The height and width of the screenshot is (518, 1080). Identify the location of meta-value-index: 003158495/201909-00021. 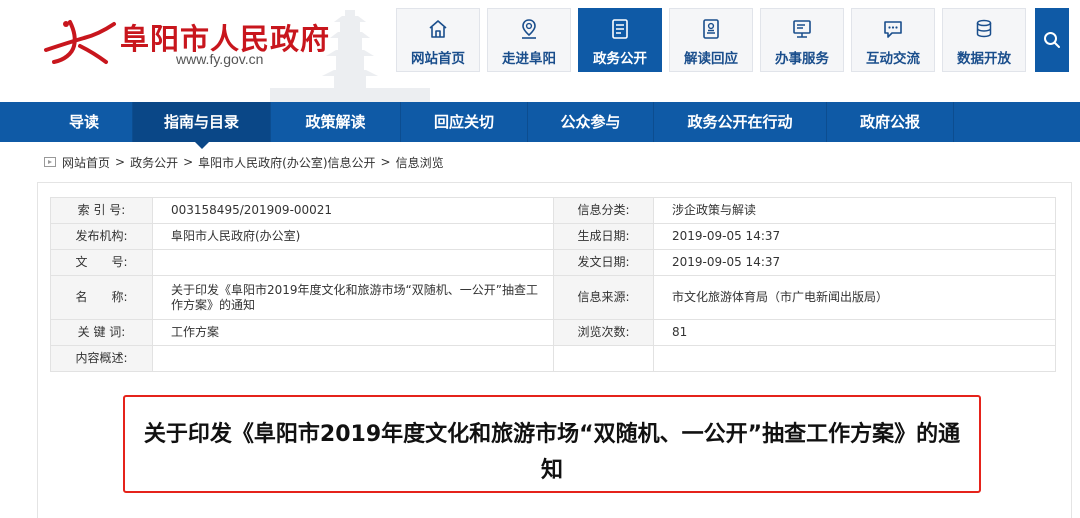
(353, 210).